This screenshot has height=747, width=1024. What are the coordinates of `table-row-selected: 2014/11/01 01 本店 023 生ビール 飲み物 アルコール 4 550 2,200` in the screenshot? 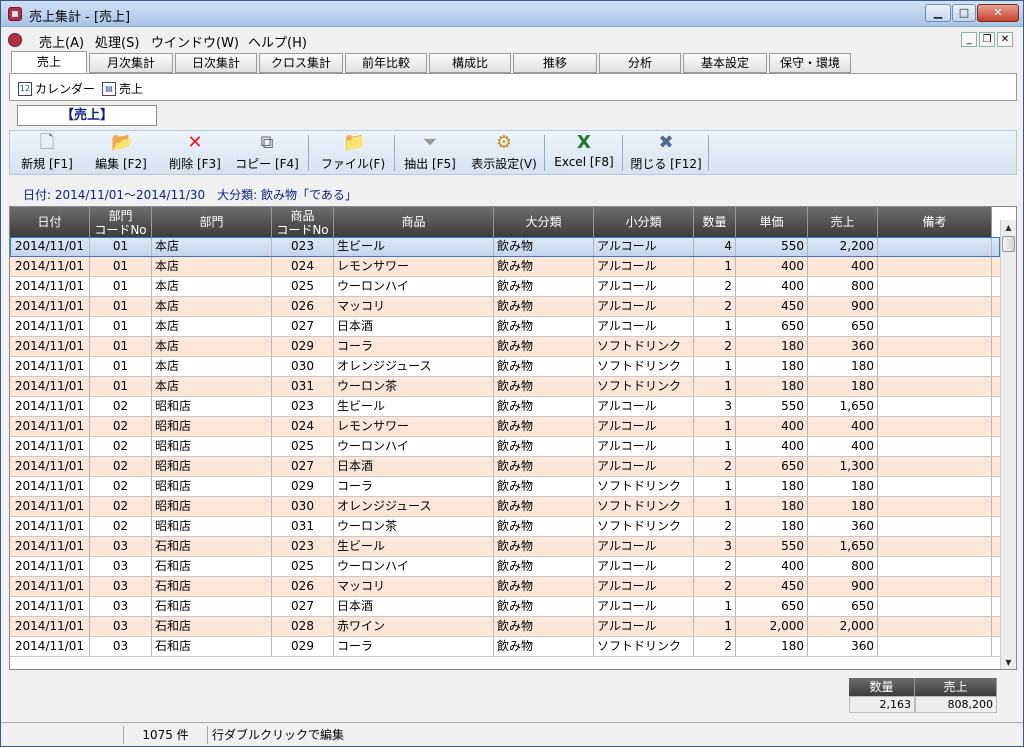 It's located at (505, 247).